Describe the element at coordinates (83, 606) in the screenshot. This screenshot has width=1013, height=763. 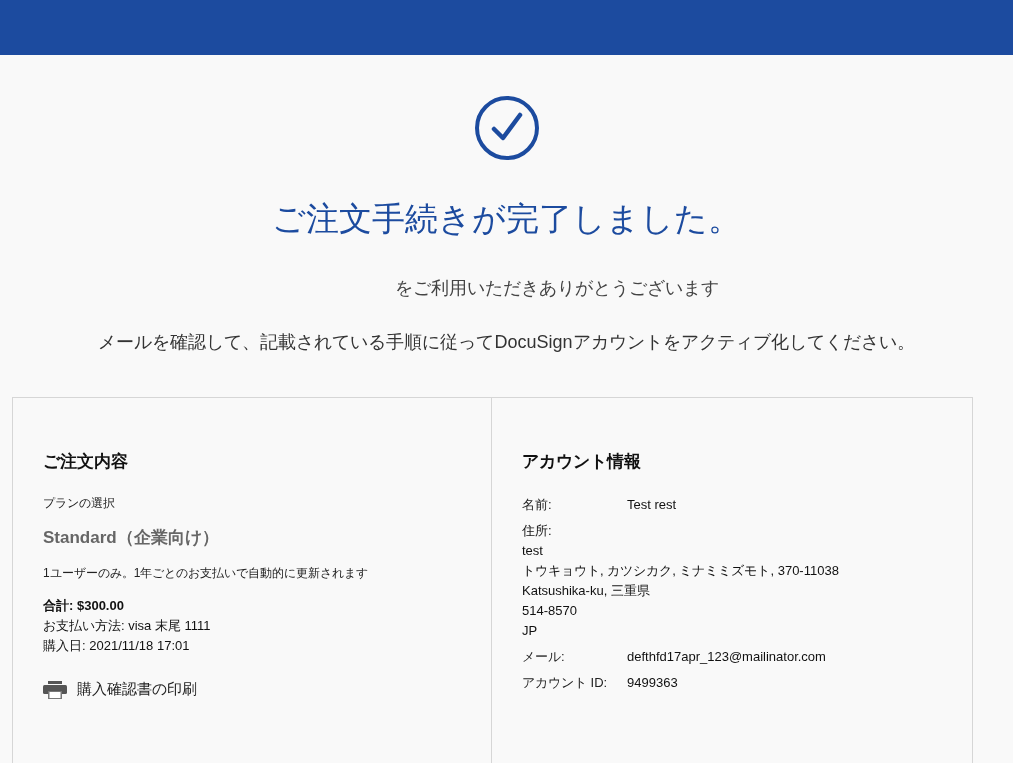
I see `order-total: 合計: $300.00` at that location.